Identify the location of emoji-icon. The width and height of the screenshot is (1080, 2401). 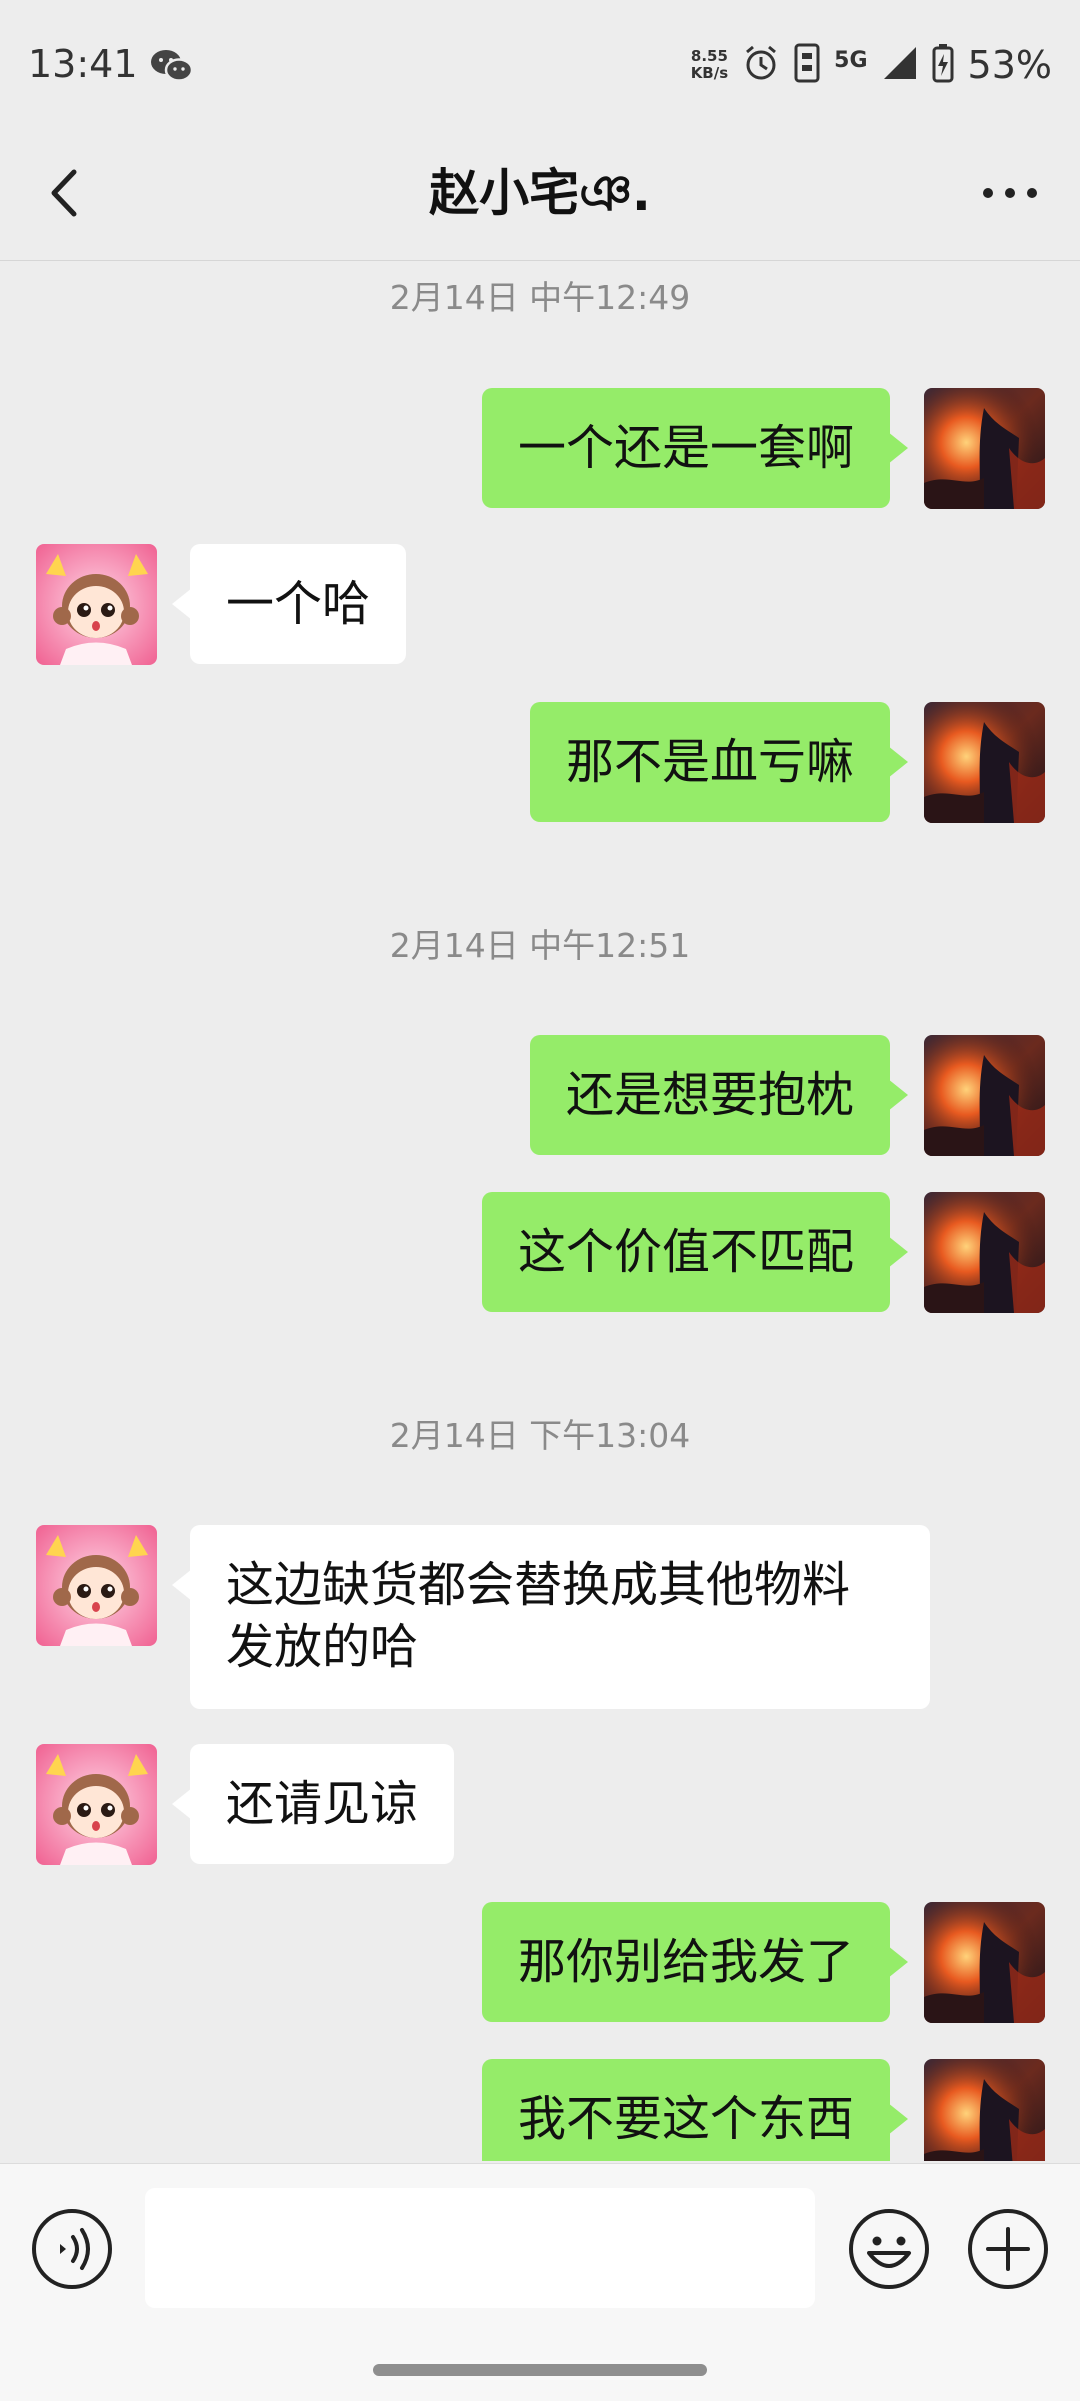
(889, 2249).